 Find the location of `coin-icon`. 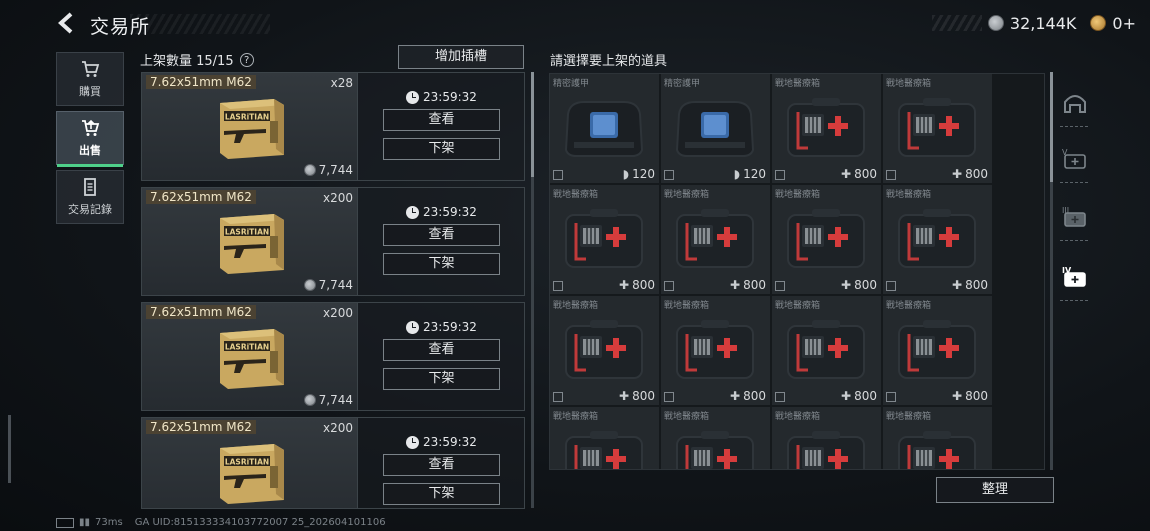

coin-icon is located at coordinates (309, 285).